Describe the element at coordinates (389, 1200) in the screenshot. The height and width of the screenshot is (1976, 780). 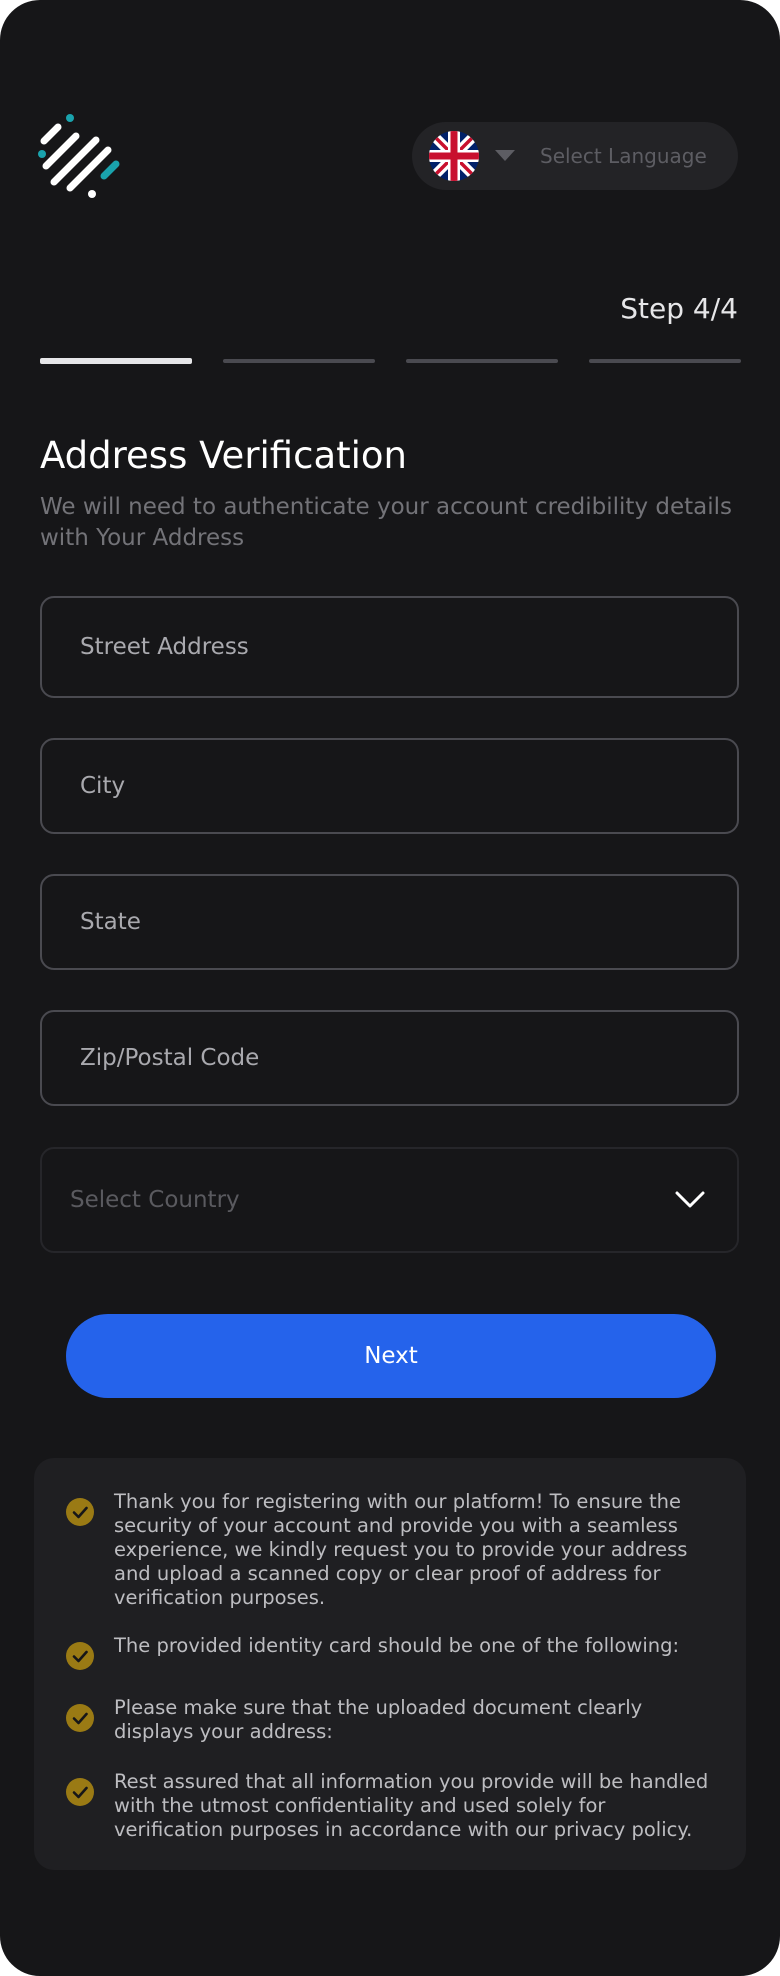
I see `country-select: Select Country` at that location.